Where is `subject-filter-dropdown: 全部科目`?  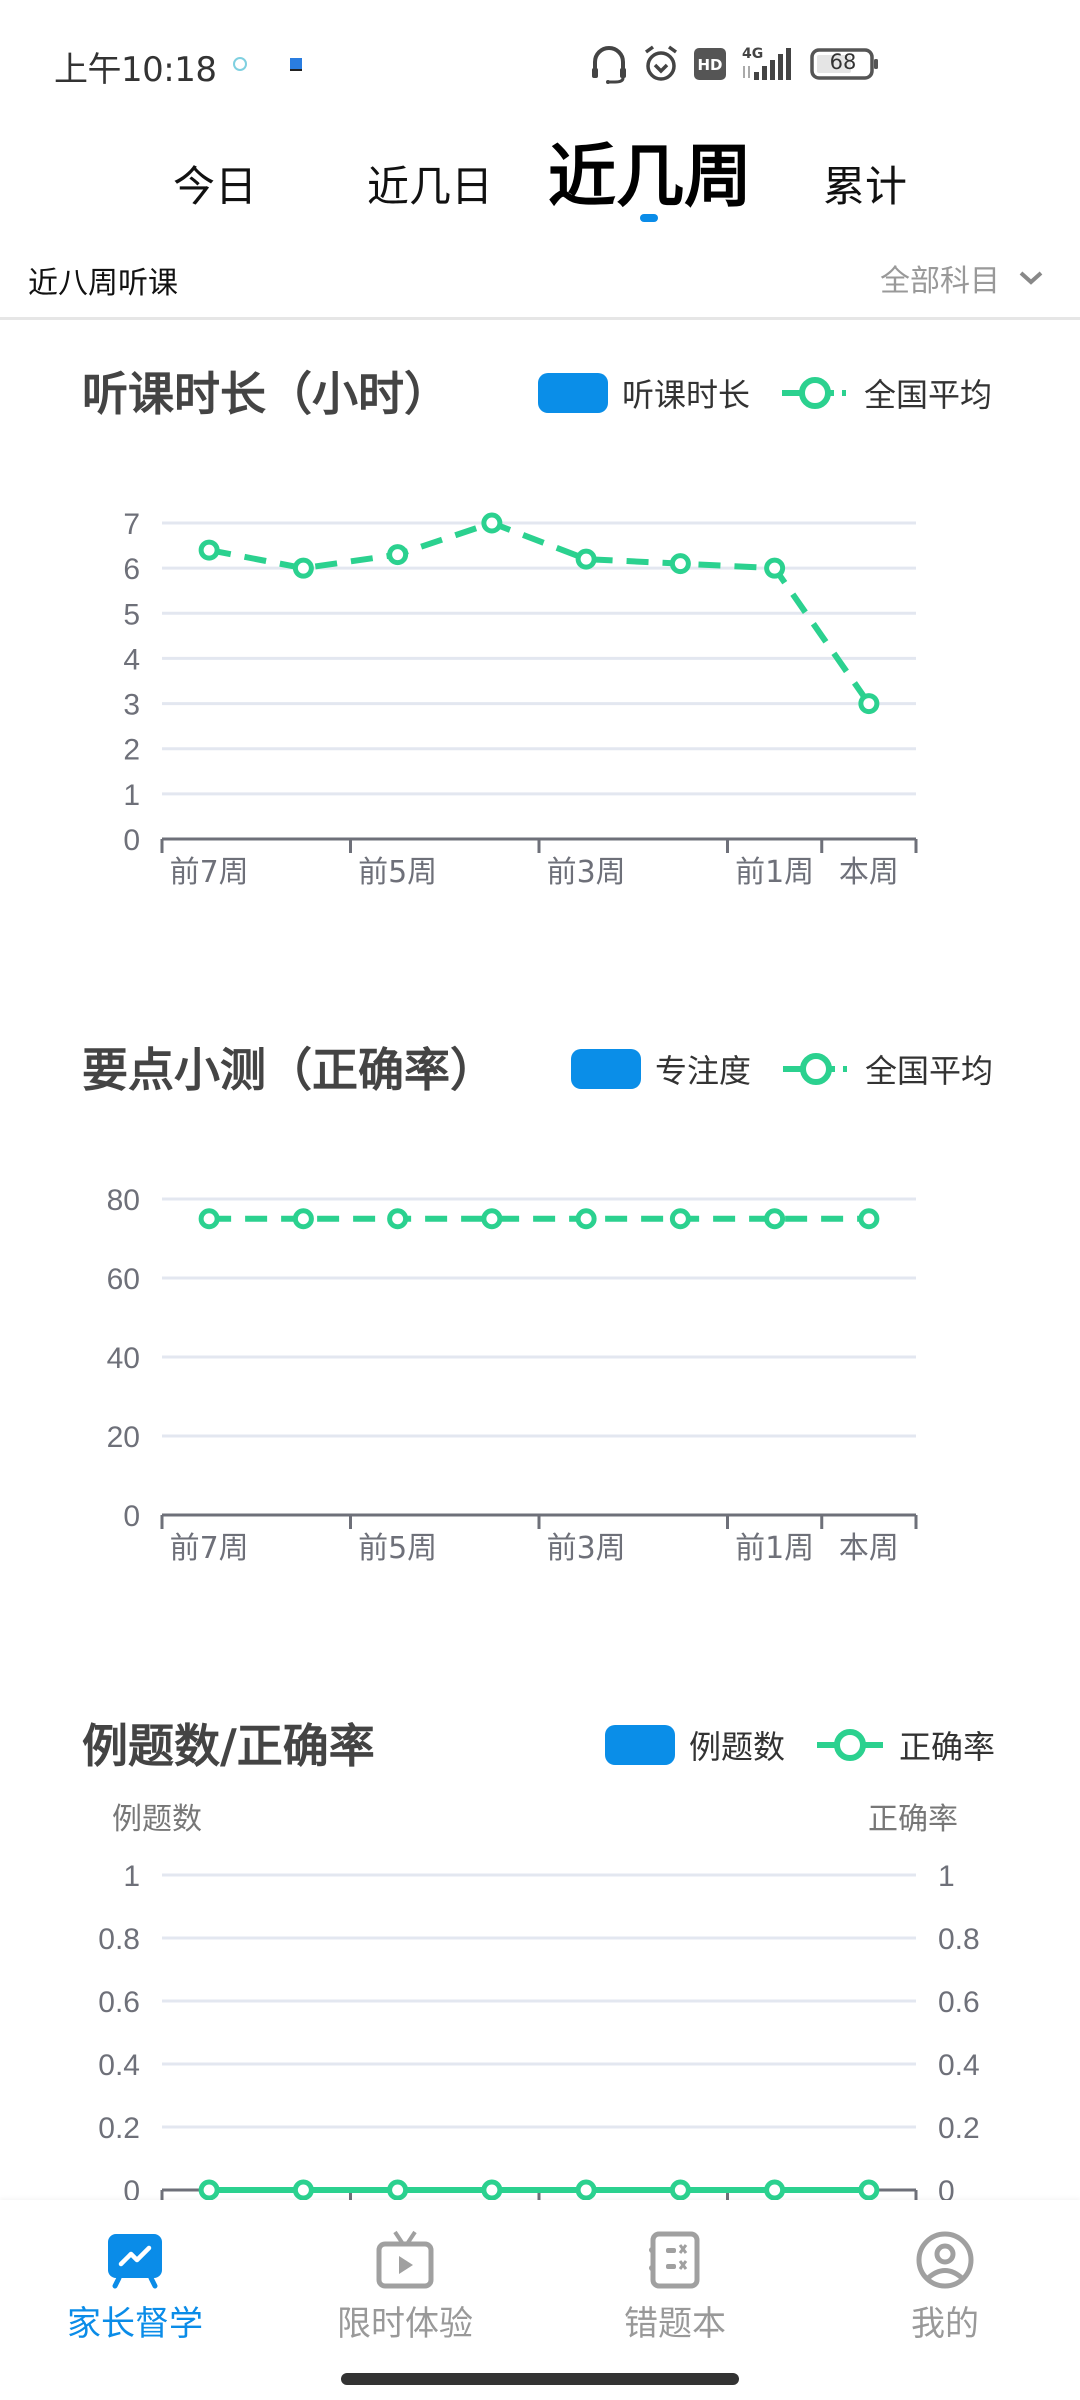
subject-filter-dropdown: 全部科目 is located at coordinates (962, 278).